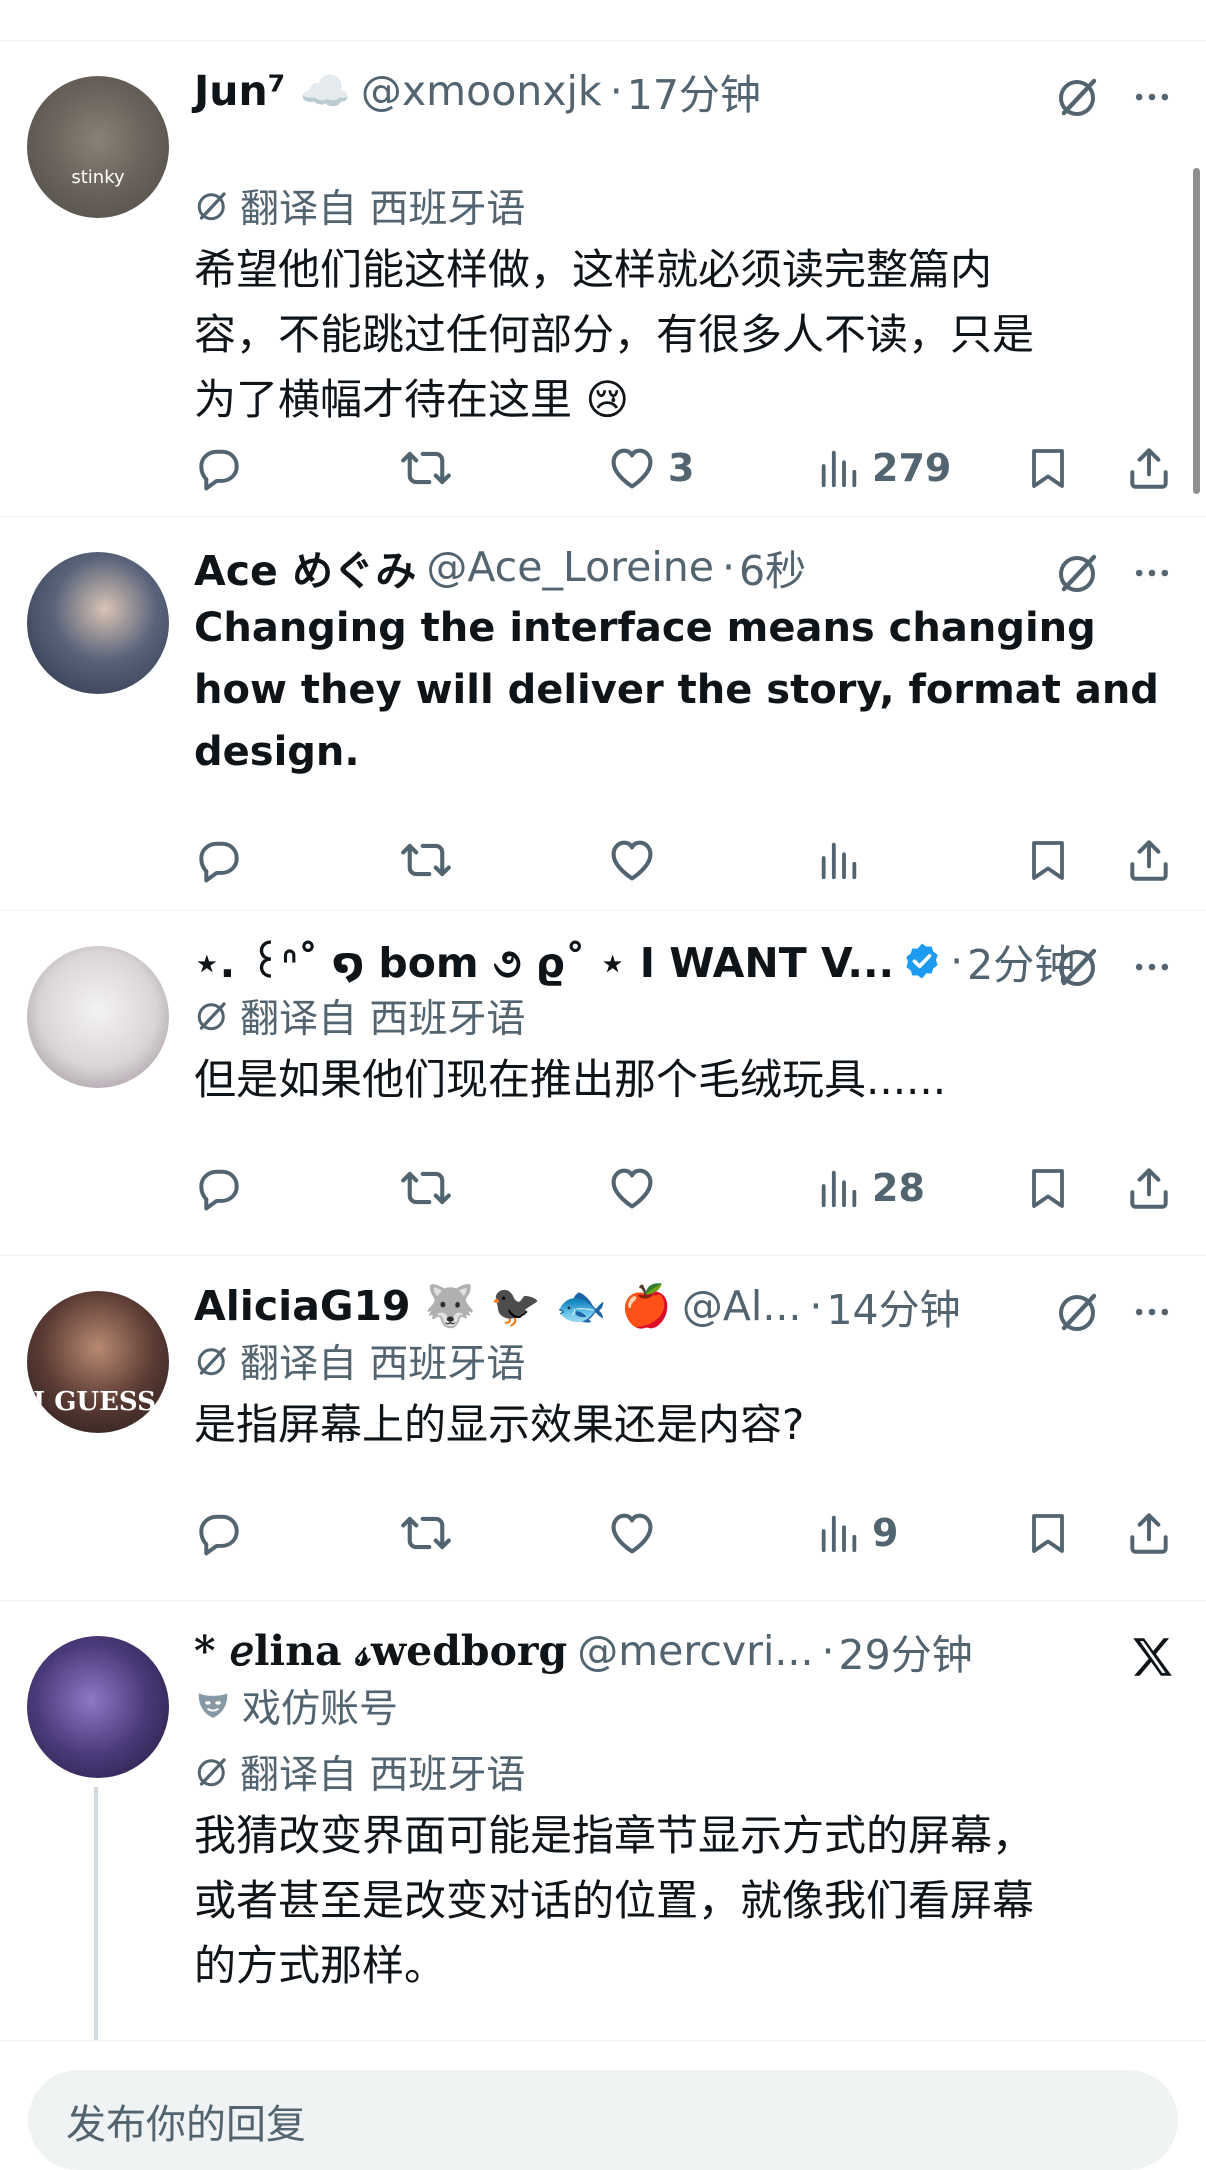 This screenshot has width=1206, height=2170. What do you see at coordinates (922, 961) in the screenshot?
I see `verified-badge-icon` at bounding box center [922, 961].